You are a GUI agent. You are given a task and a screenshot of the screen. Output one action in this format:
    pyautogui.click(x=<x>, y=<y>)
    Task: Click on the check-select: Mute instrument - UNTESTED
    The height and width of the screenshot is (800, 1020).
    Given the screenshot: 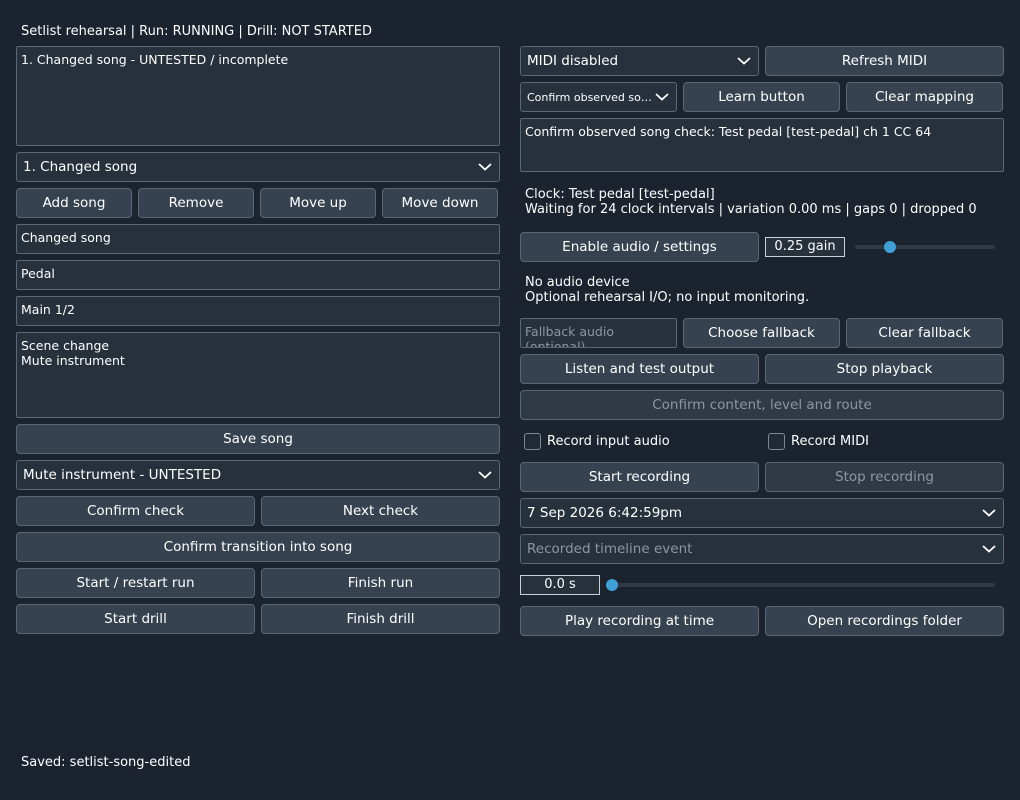 What is the action you would take?
    pyautogui.click(x=258, y=475)
    